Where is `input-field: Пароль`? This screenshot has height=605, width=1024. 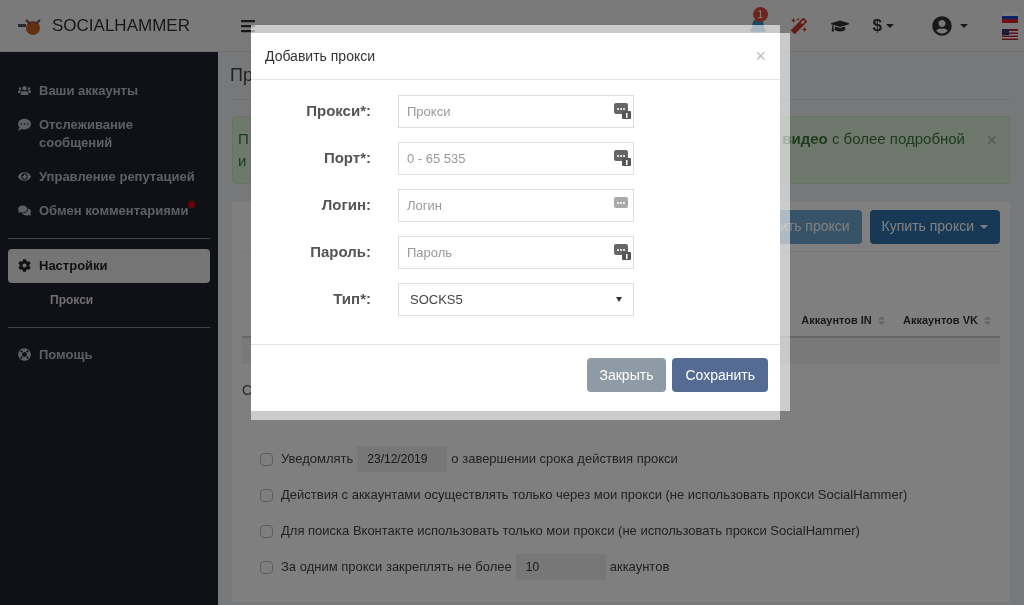 input-field: Пароль is located at coordinates (516, 252).